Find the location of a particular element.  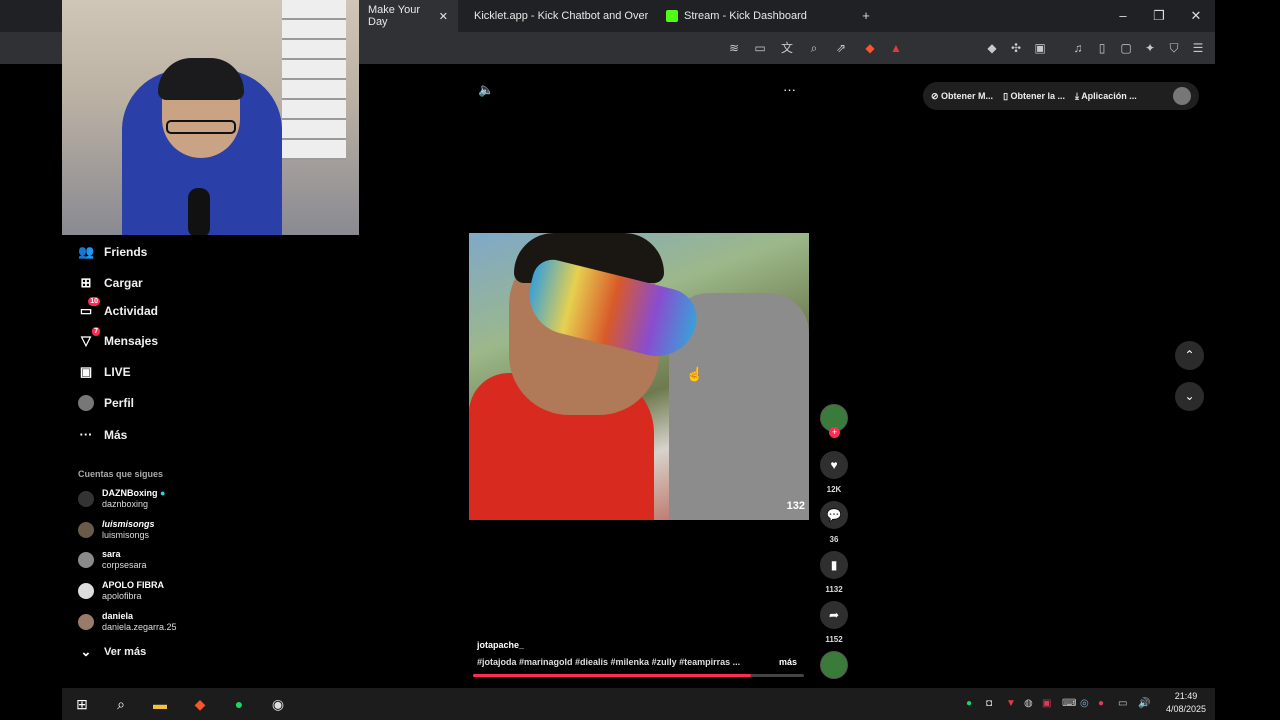

following-account-daniela: daniela daniela.zegarra.25 is located at coordinates (127, 622).